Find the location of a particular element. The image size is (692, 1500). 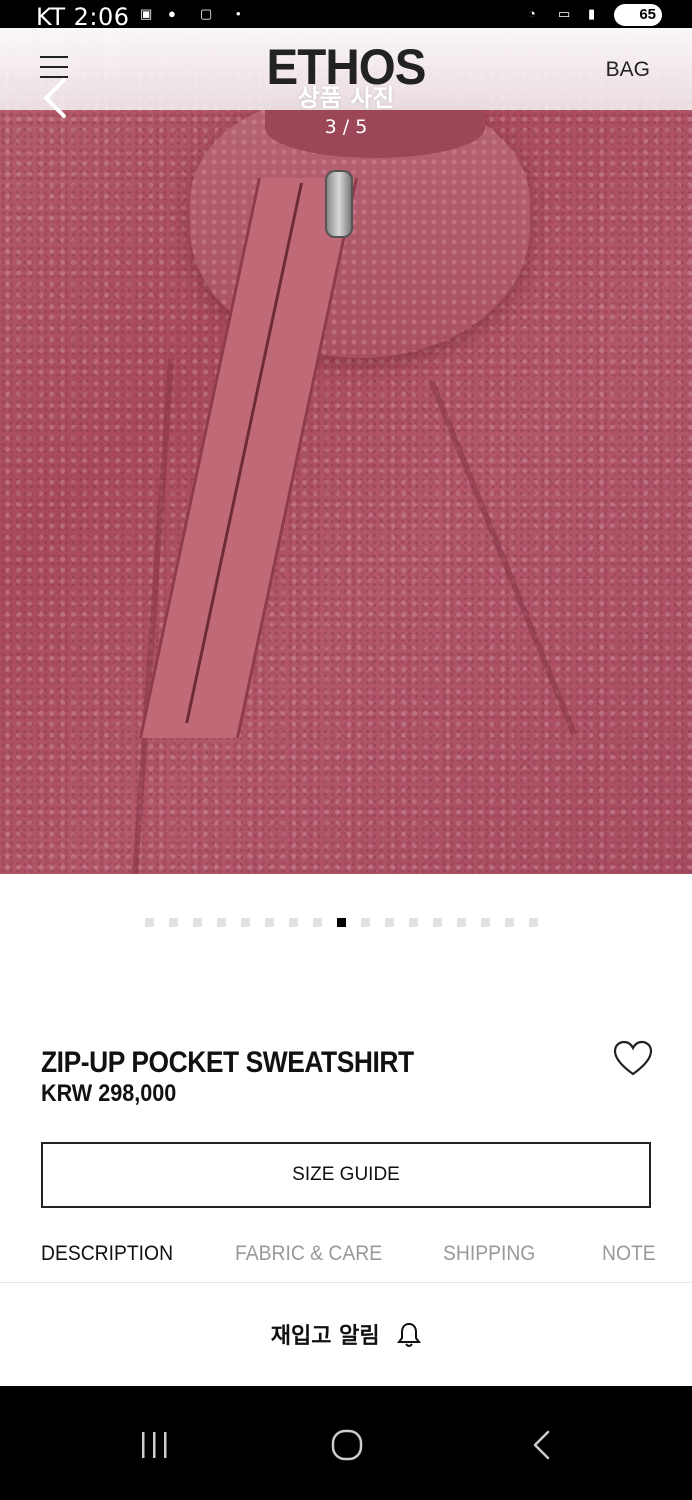

image-counter: 3 / 5 is located at coordinates (346, 127).